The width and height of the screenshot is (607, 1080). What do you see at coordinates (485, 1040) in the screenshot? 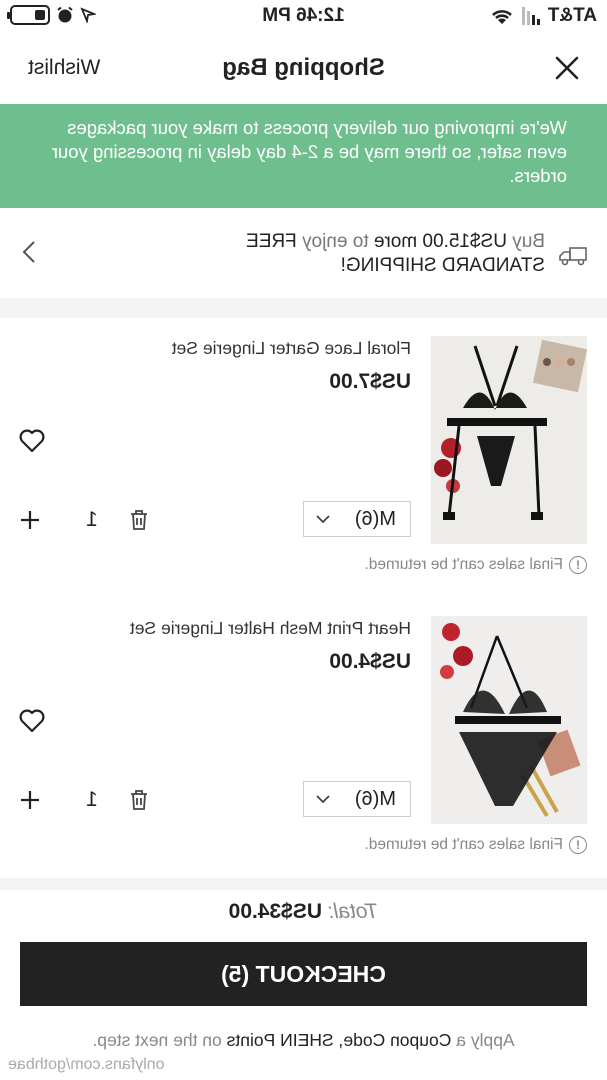
I see `apply-prefix: Apply a` at bounding box center [485, 1040].